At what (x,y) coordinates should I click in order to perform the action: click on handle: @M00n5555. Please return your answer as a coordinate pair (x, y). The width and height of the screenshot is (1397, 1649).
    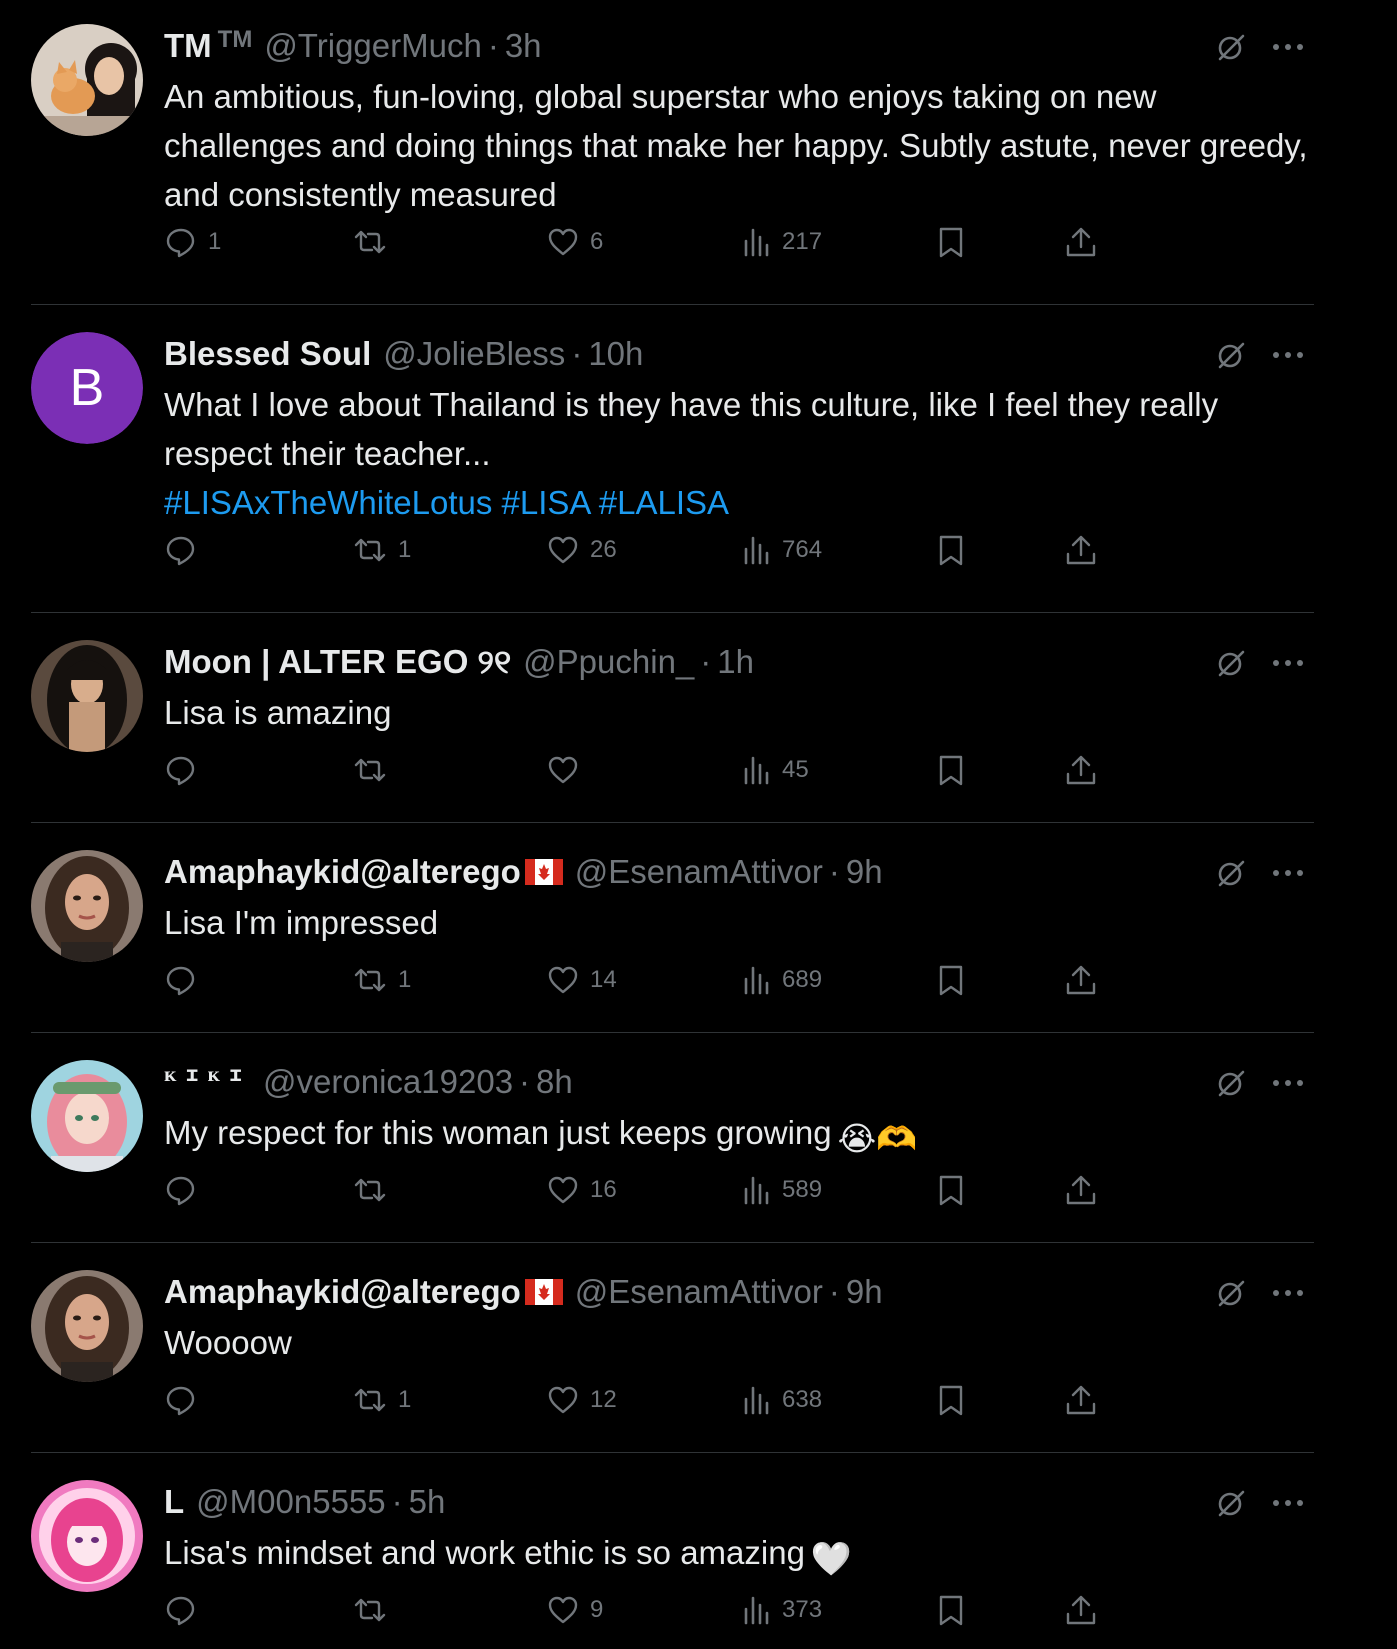
    Looking at the image, I should click on (290, 1502).